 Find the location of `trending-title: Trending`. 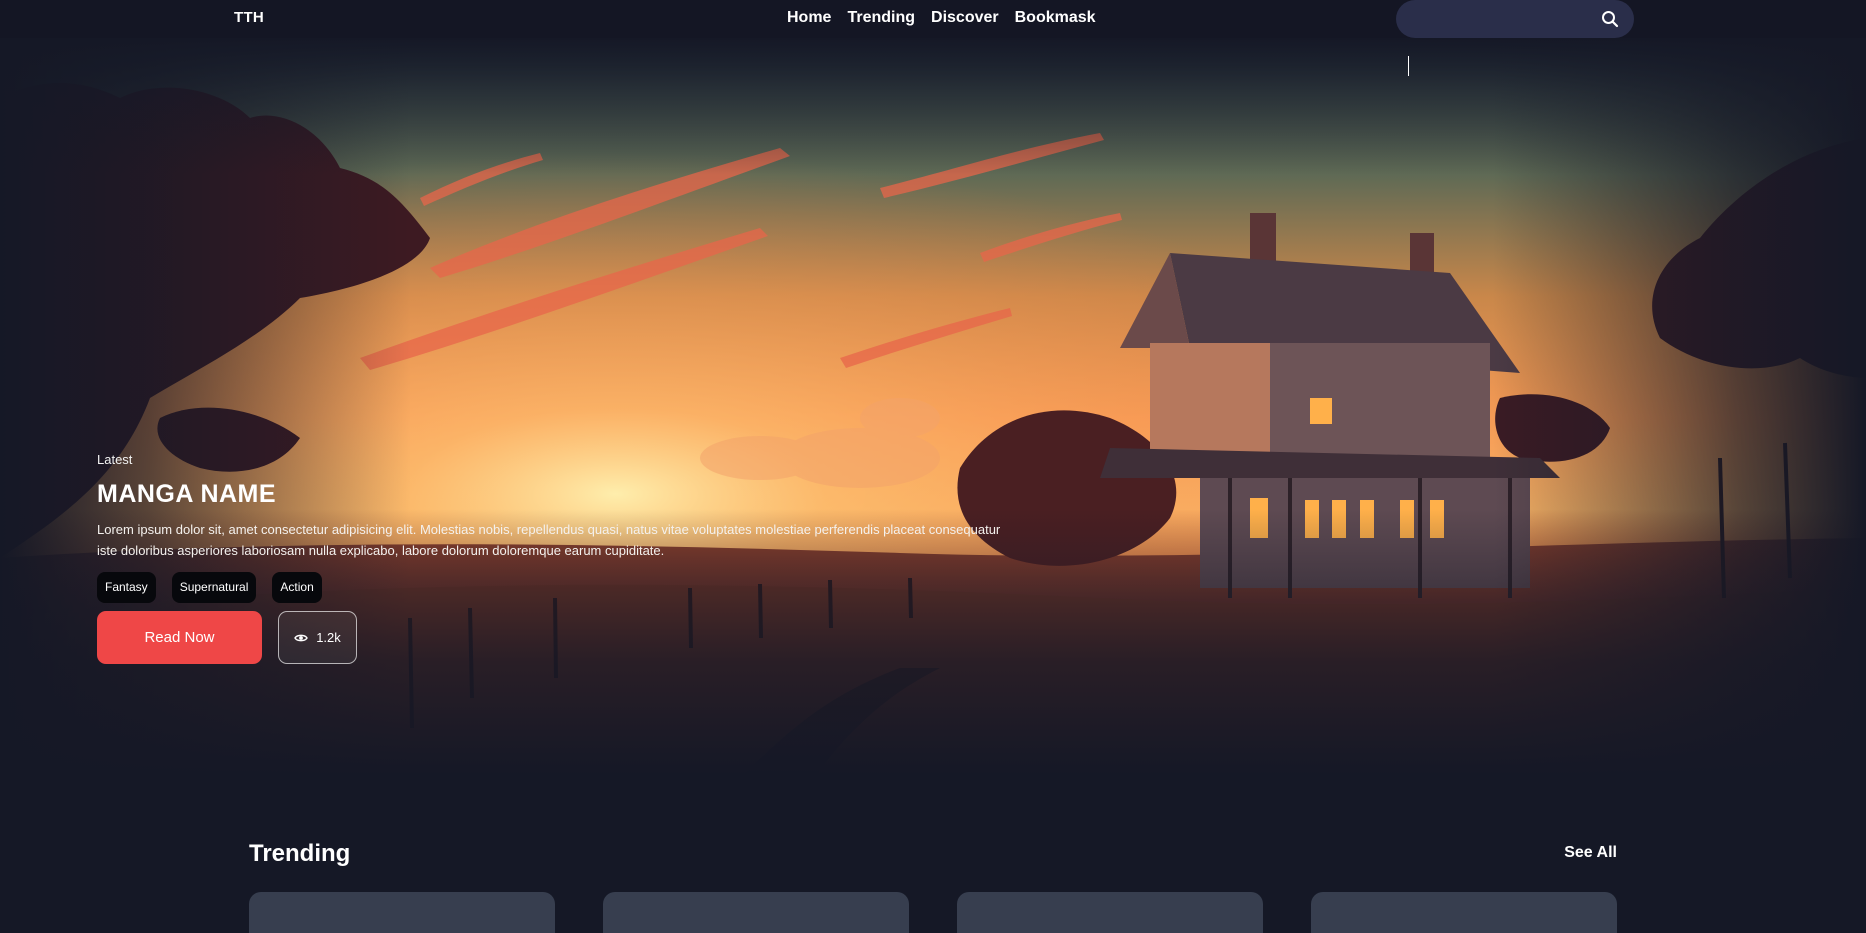

trending-title: Trending is located at coordinates (300, 853).